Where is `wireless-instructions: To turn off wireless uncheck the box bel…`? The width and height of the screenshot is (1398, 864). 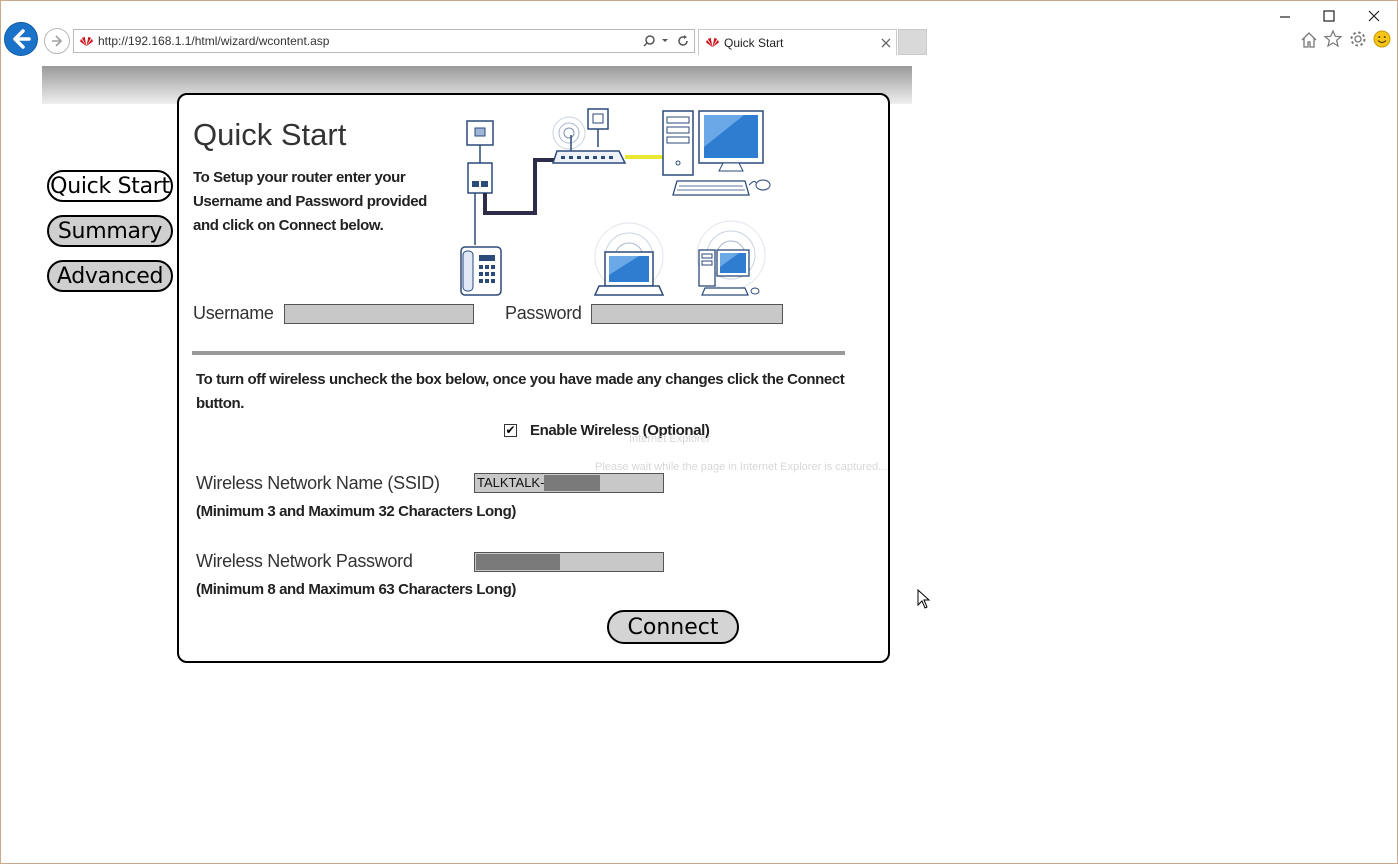
wireless-instructions: To turn off wireless uncheck the box bel… is located at coordinates (520, 391).